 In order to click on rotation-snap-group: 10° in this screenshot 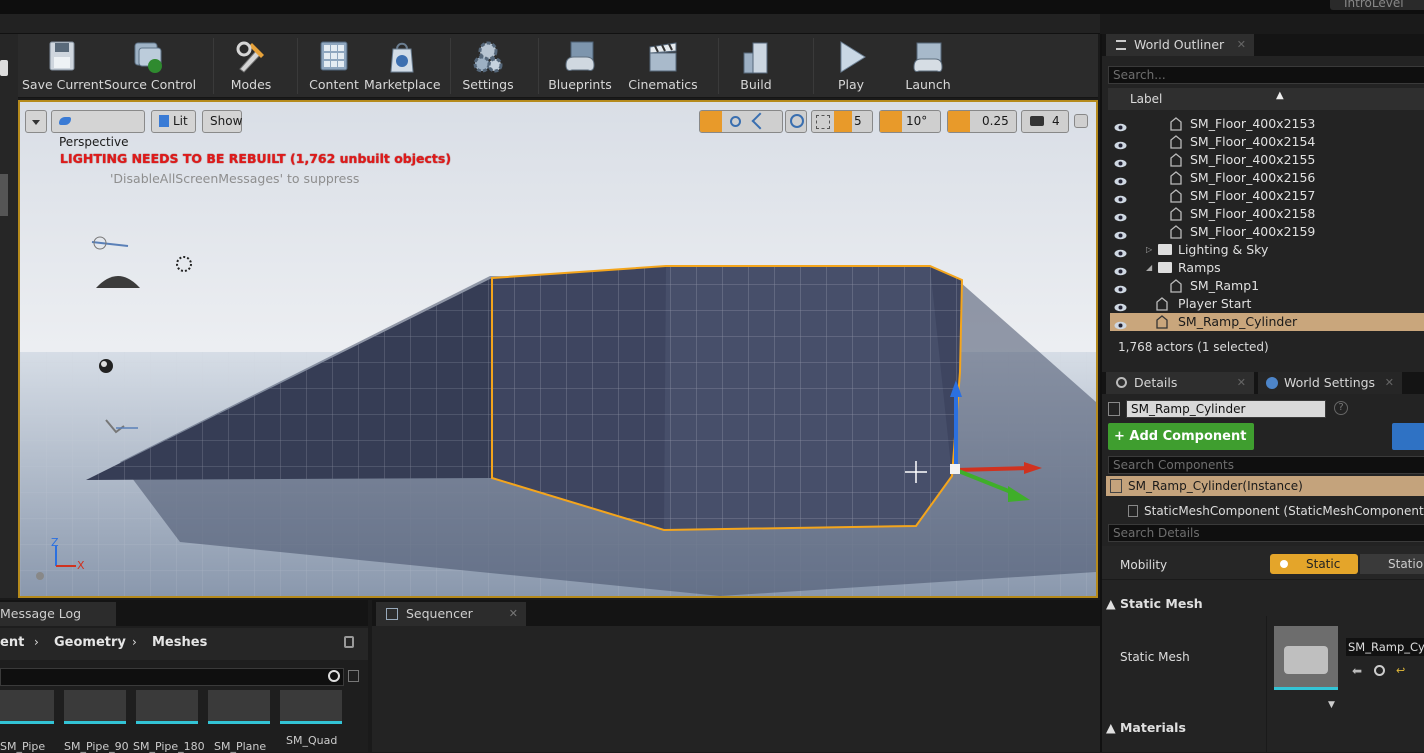, I will do `click(910, 121)`.